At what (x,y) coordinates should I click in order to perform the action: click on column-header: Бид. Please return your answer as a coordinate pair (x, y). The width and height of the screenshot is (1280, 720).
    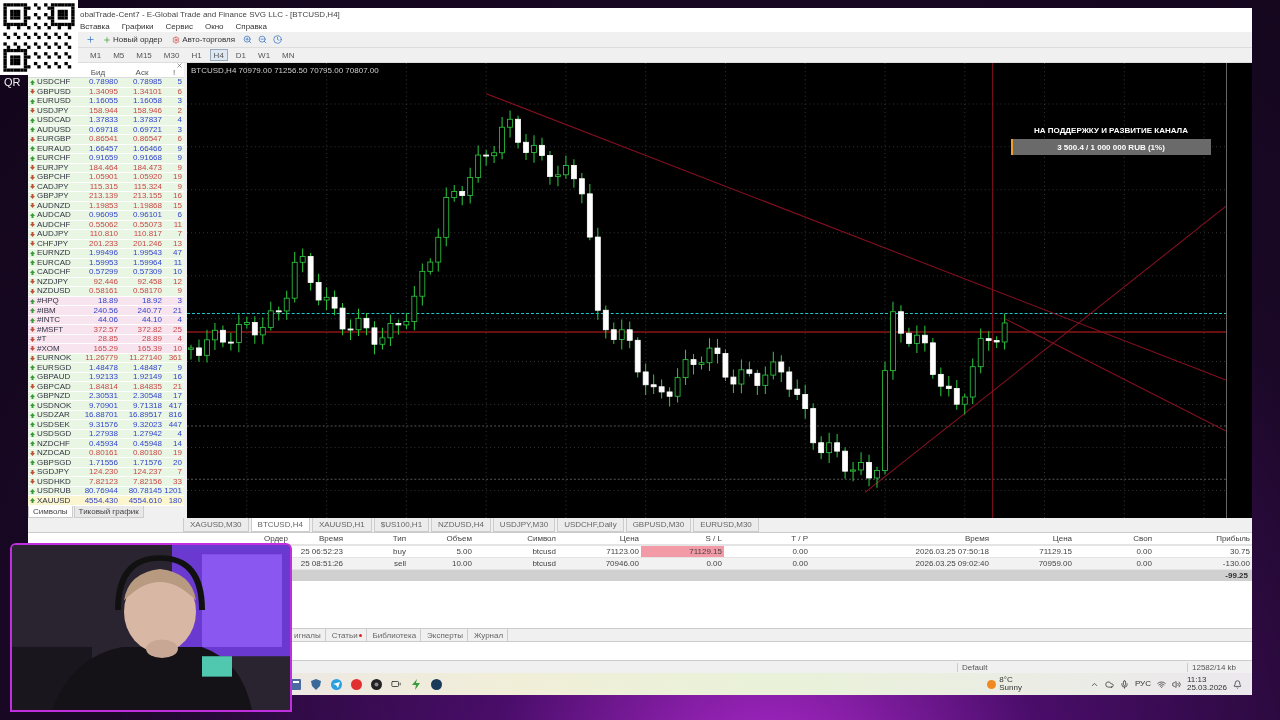
    Looking at the image, I should click on (98, 72).